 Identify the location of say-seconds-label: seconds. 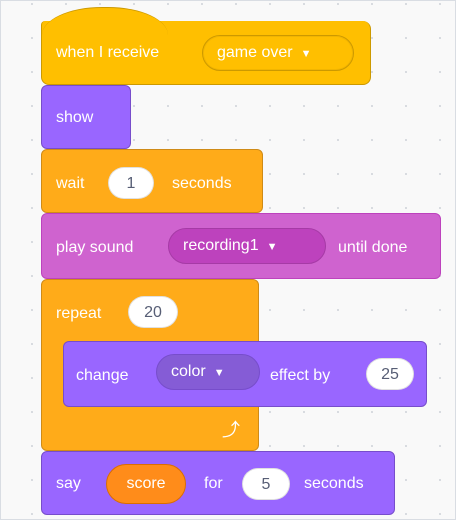
(334, 483).